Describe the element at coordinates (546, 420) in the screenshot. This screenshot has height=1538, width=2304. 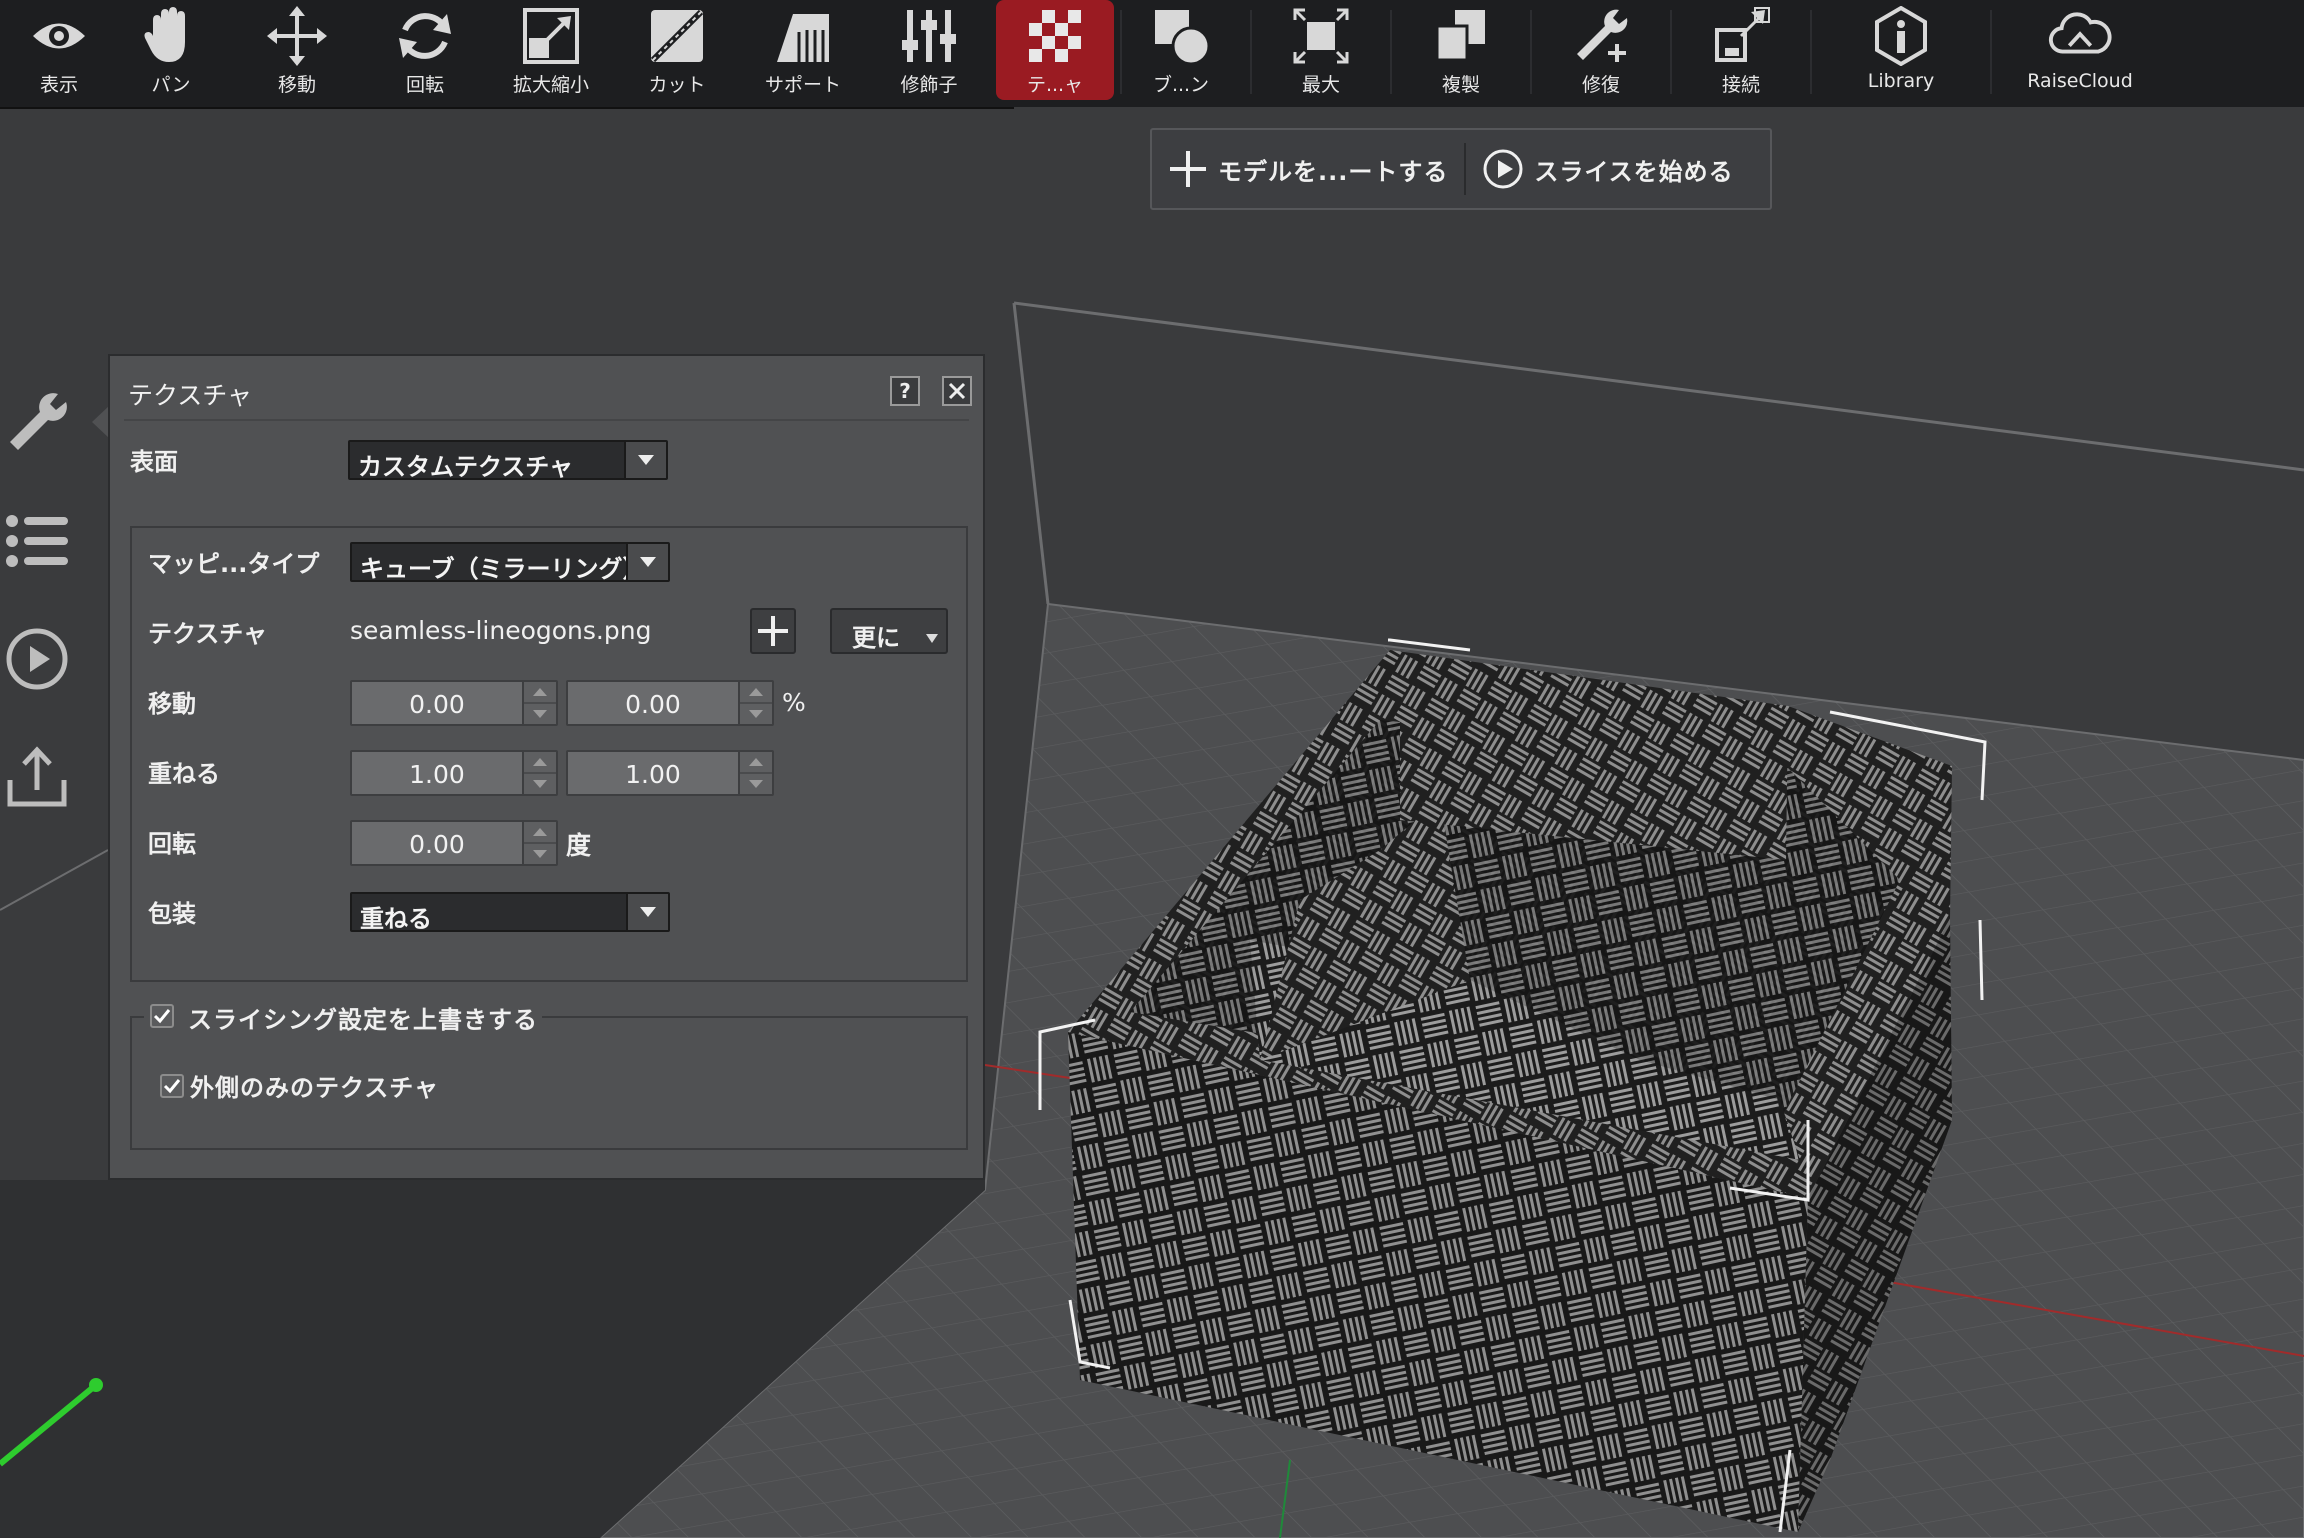
I see `header-divider` at that location.